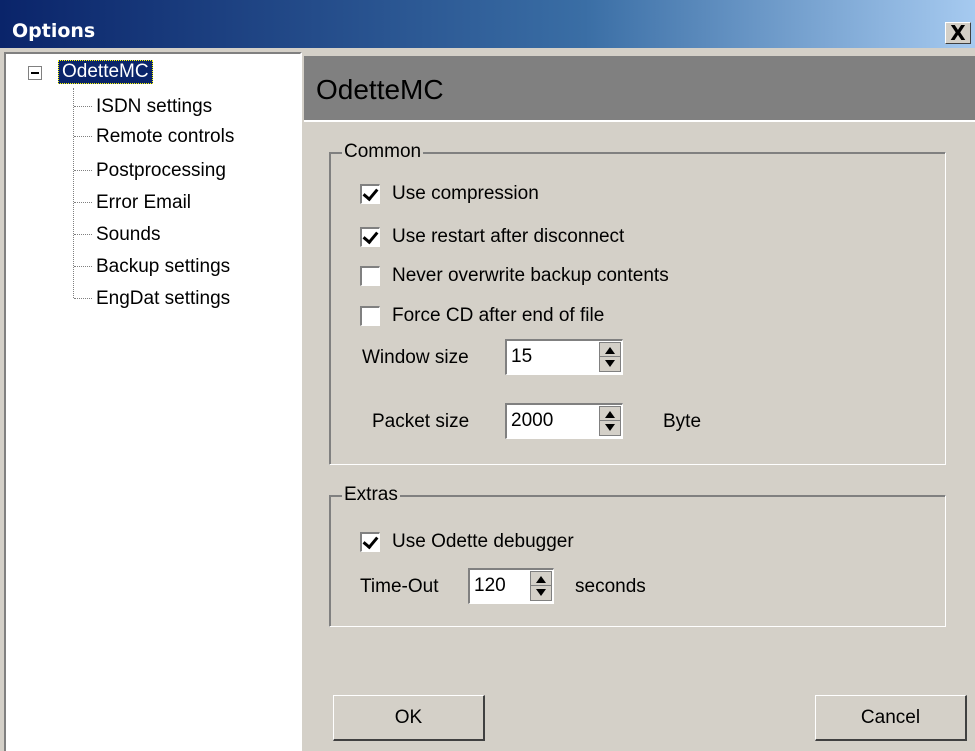 Image resolution: width=975 pixels, height=751 pixels. Describe the element at coordinates (891, 718) in the screenshot. I see `cancel-button: Cancel` at that location.